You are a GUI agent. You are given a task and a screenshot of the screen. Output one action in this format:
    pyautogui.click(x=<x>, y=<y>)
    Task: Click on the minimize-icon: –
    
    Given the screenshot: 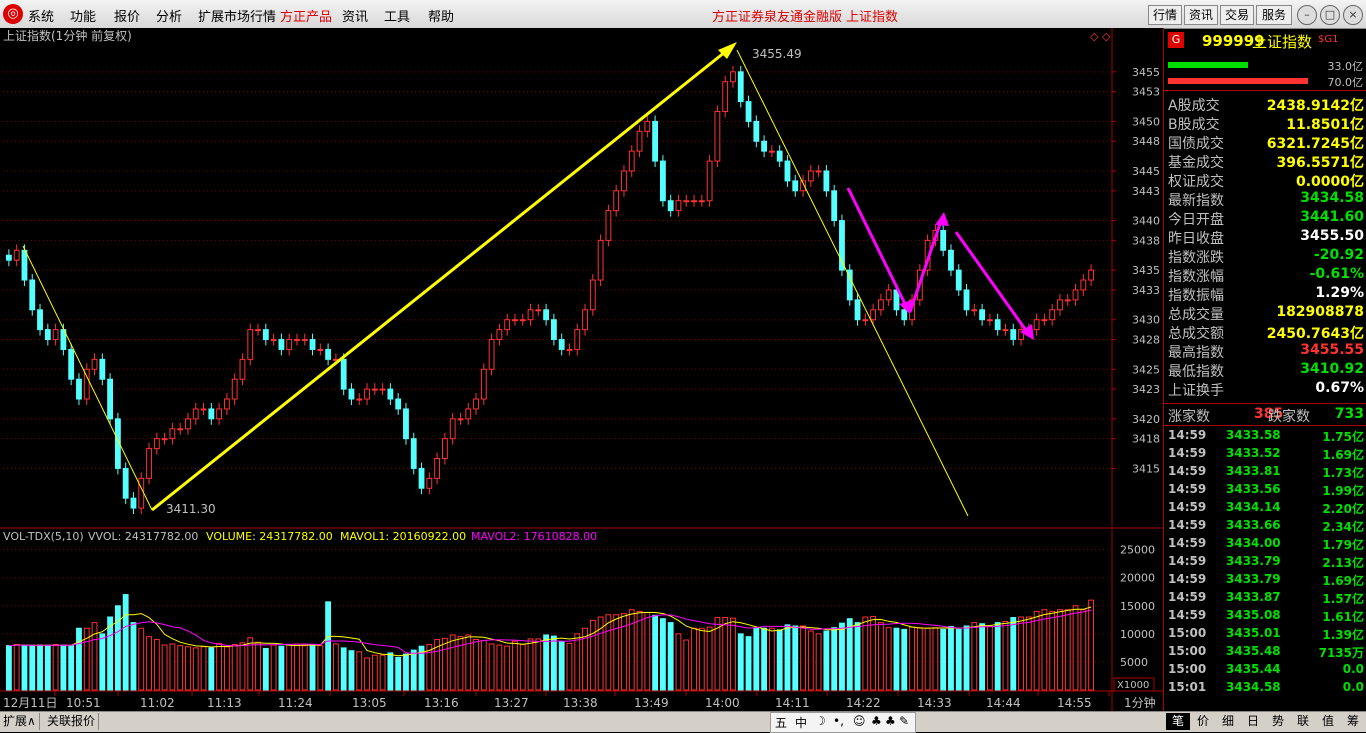 What is the action you would take?
    pyautogui.click(x=1307, y=15)
    